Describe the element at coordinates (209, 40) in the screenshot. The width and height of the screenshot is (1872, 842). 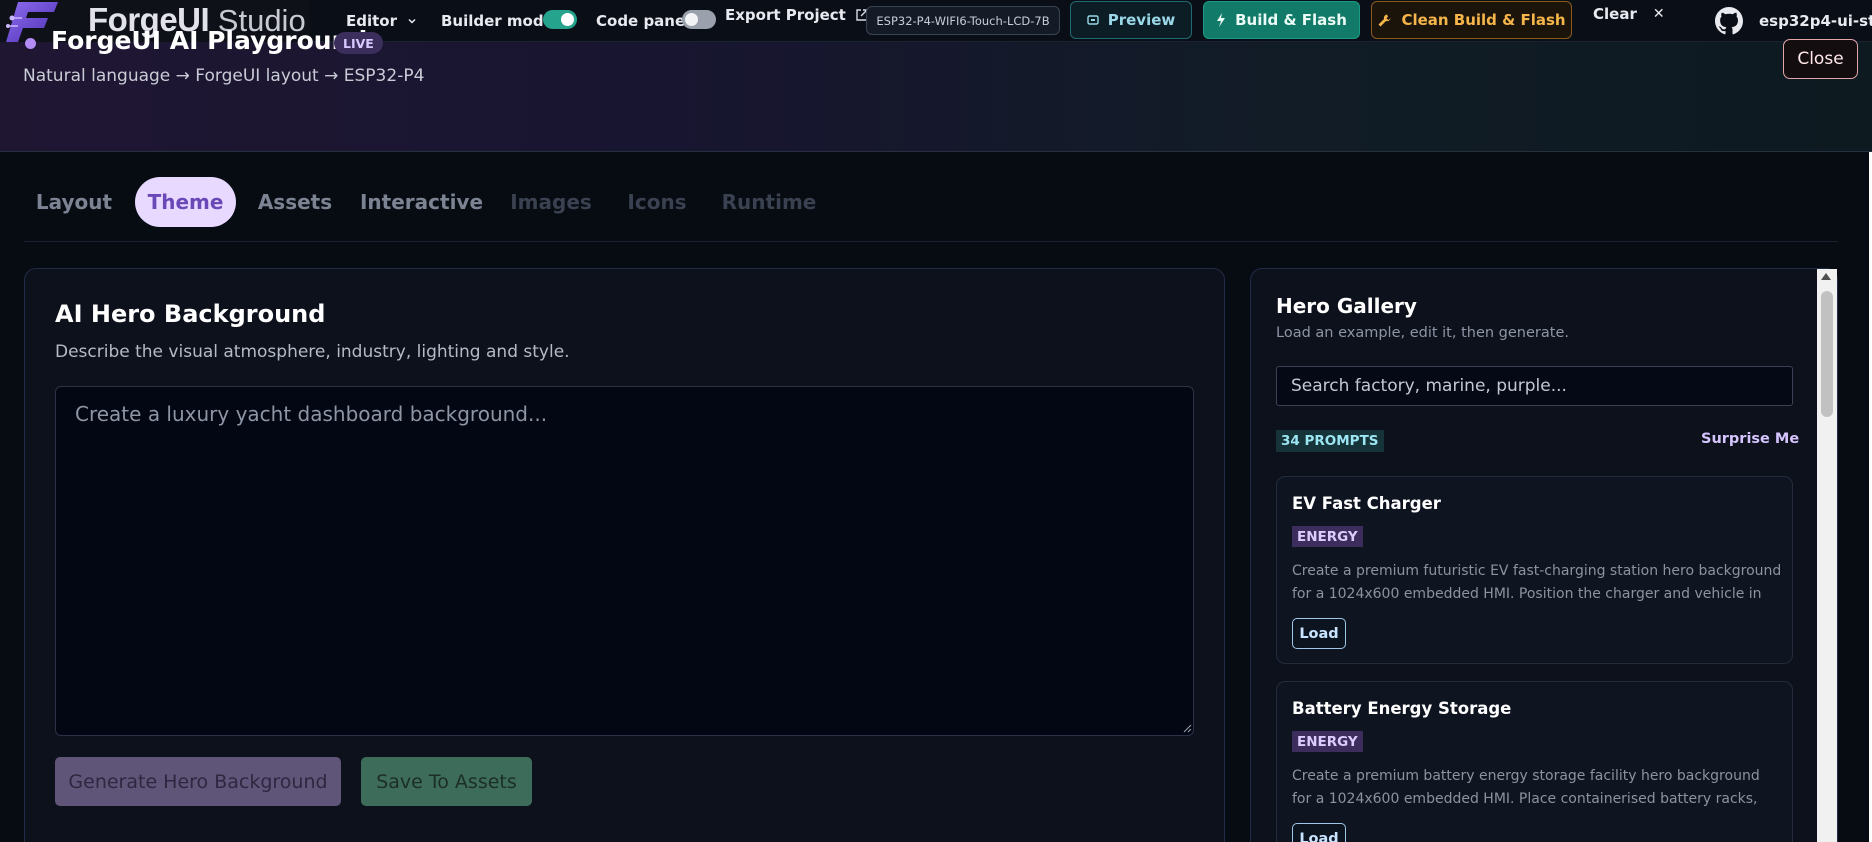
I see `page-title: ForgeUI AI Playground` at that location.